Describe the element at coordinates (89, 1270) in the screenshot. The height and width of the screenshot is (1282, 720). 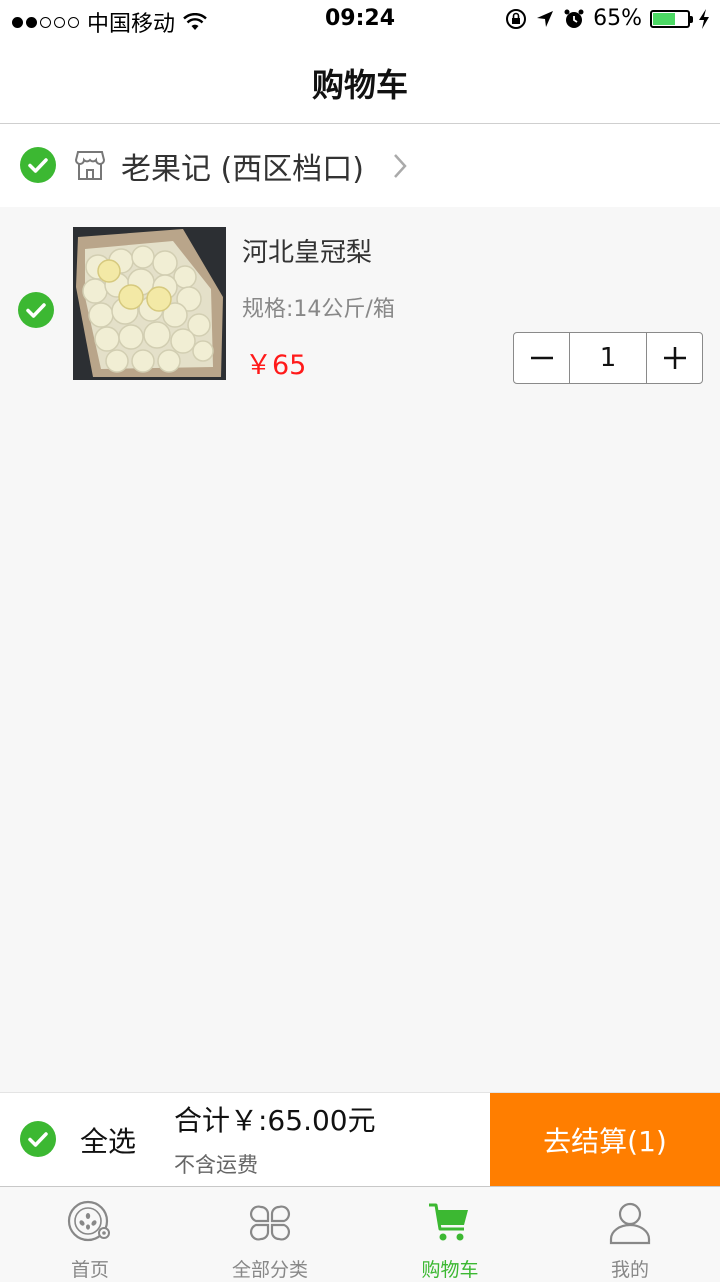
I see `tab-home-label: 首页` at that location.